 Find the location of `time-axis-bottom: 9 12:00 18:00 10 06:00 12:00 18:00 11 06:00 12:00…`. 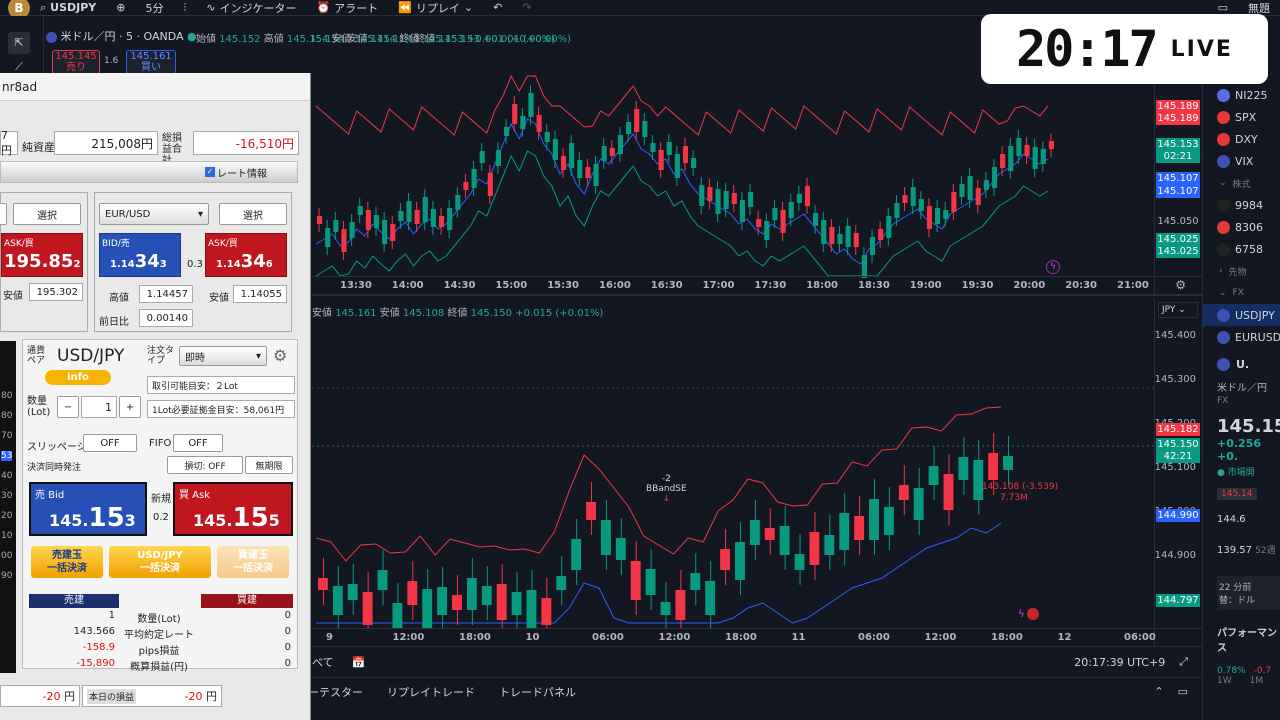

time-axis-bottom: 9 12:00 18:00 10 06:00 12:00 18:00 11 06:00 12:00… is located at coordinates (757, 637).